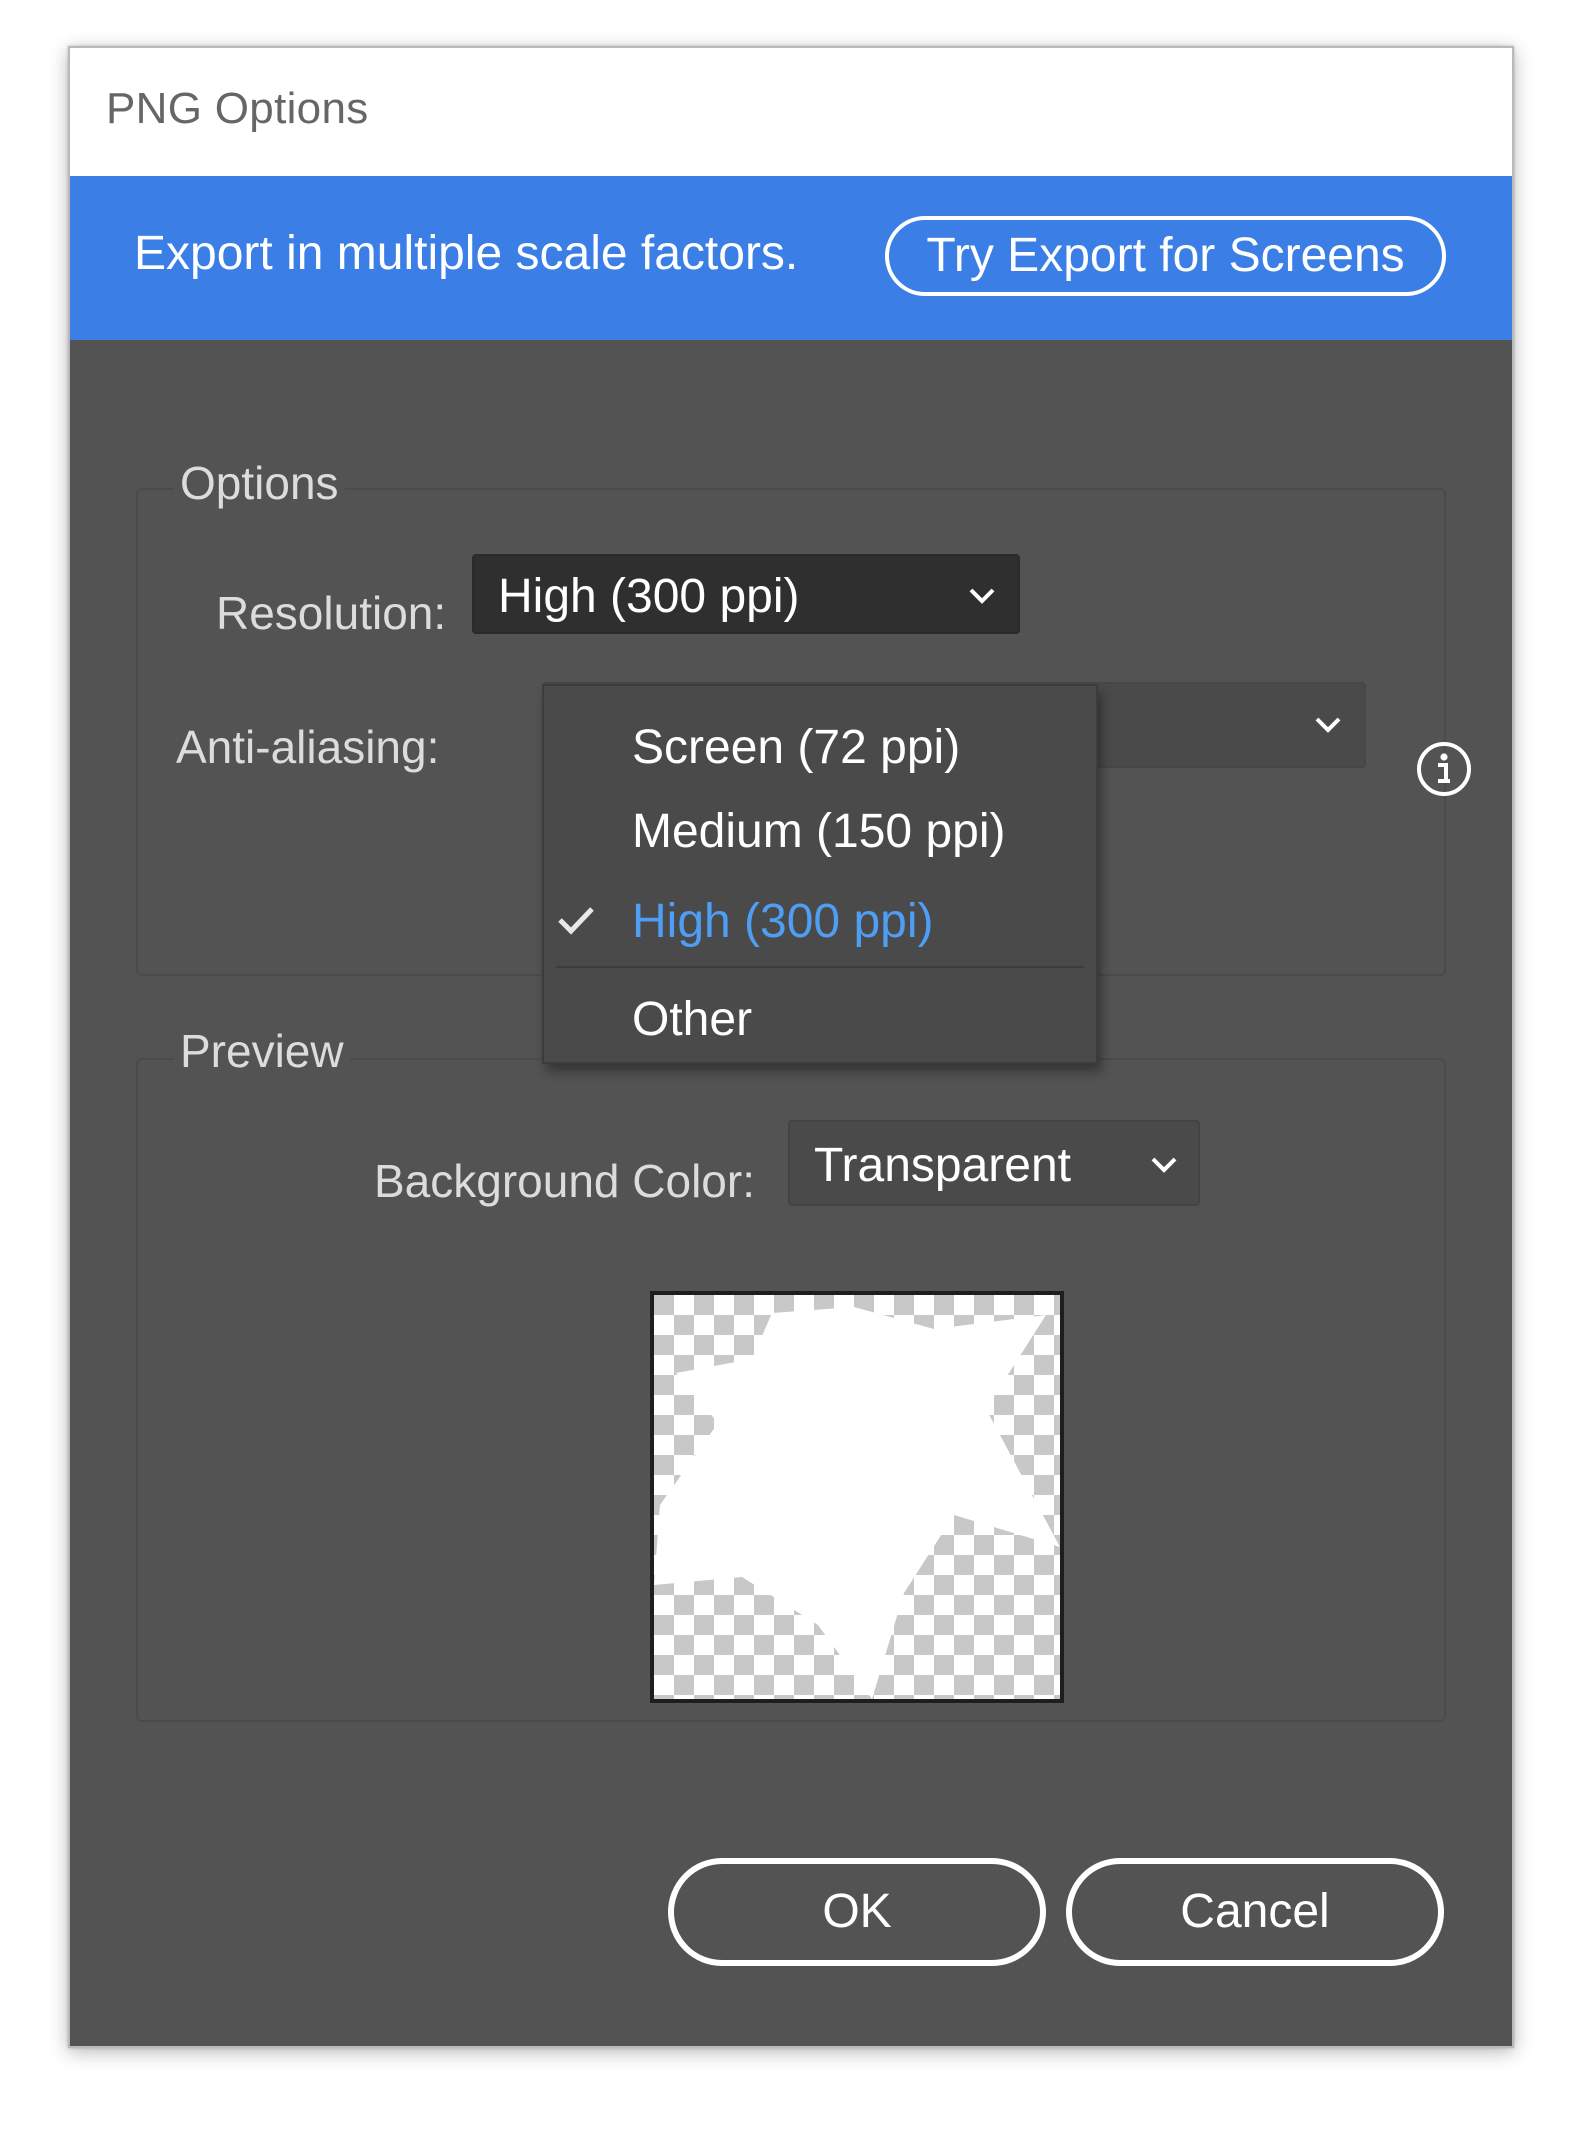 The height and width of the screenshot is (2129, 1575). Describe the element at coordinates (237, 108) in the screenshot. I see `dialog-title: PNG Options` at that location.